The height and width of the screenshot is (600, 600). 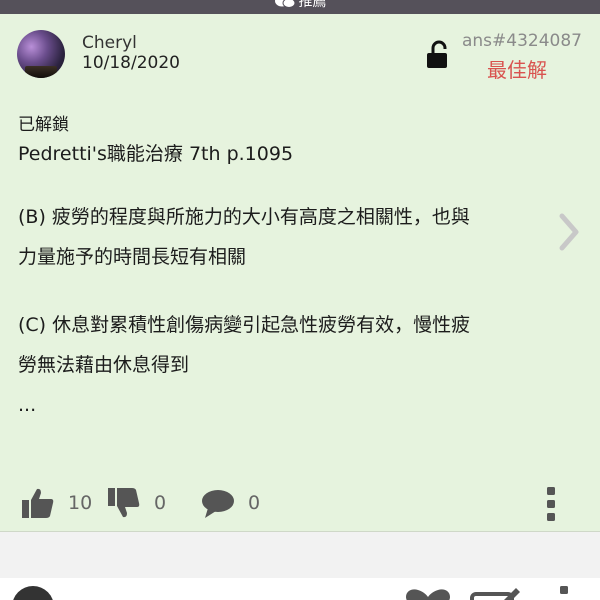 I want to click on dislike-count: 0, so click(x=160, y=503).